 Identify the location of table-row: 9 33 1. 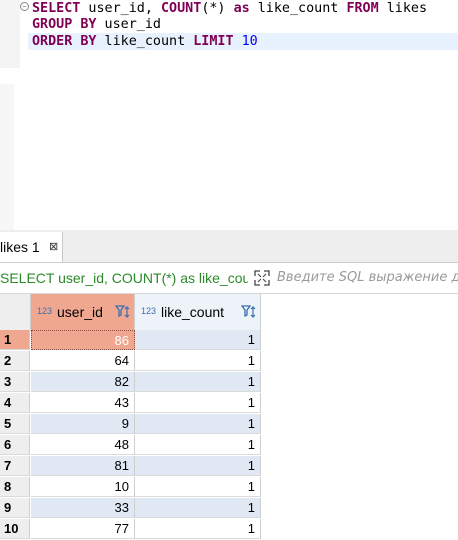
(229, 508).